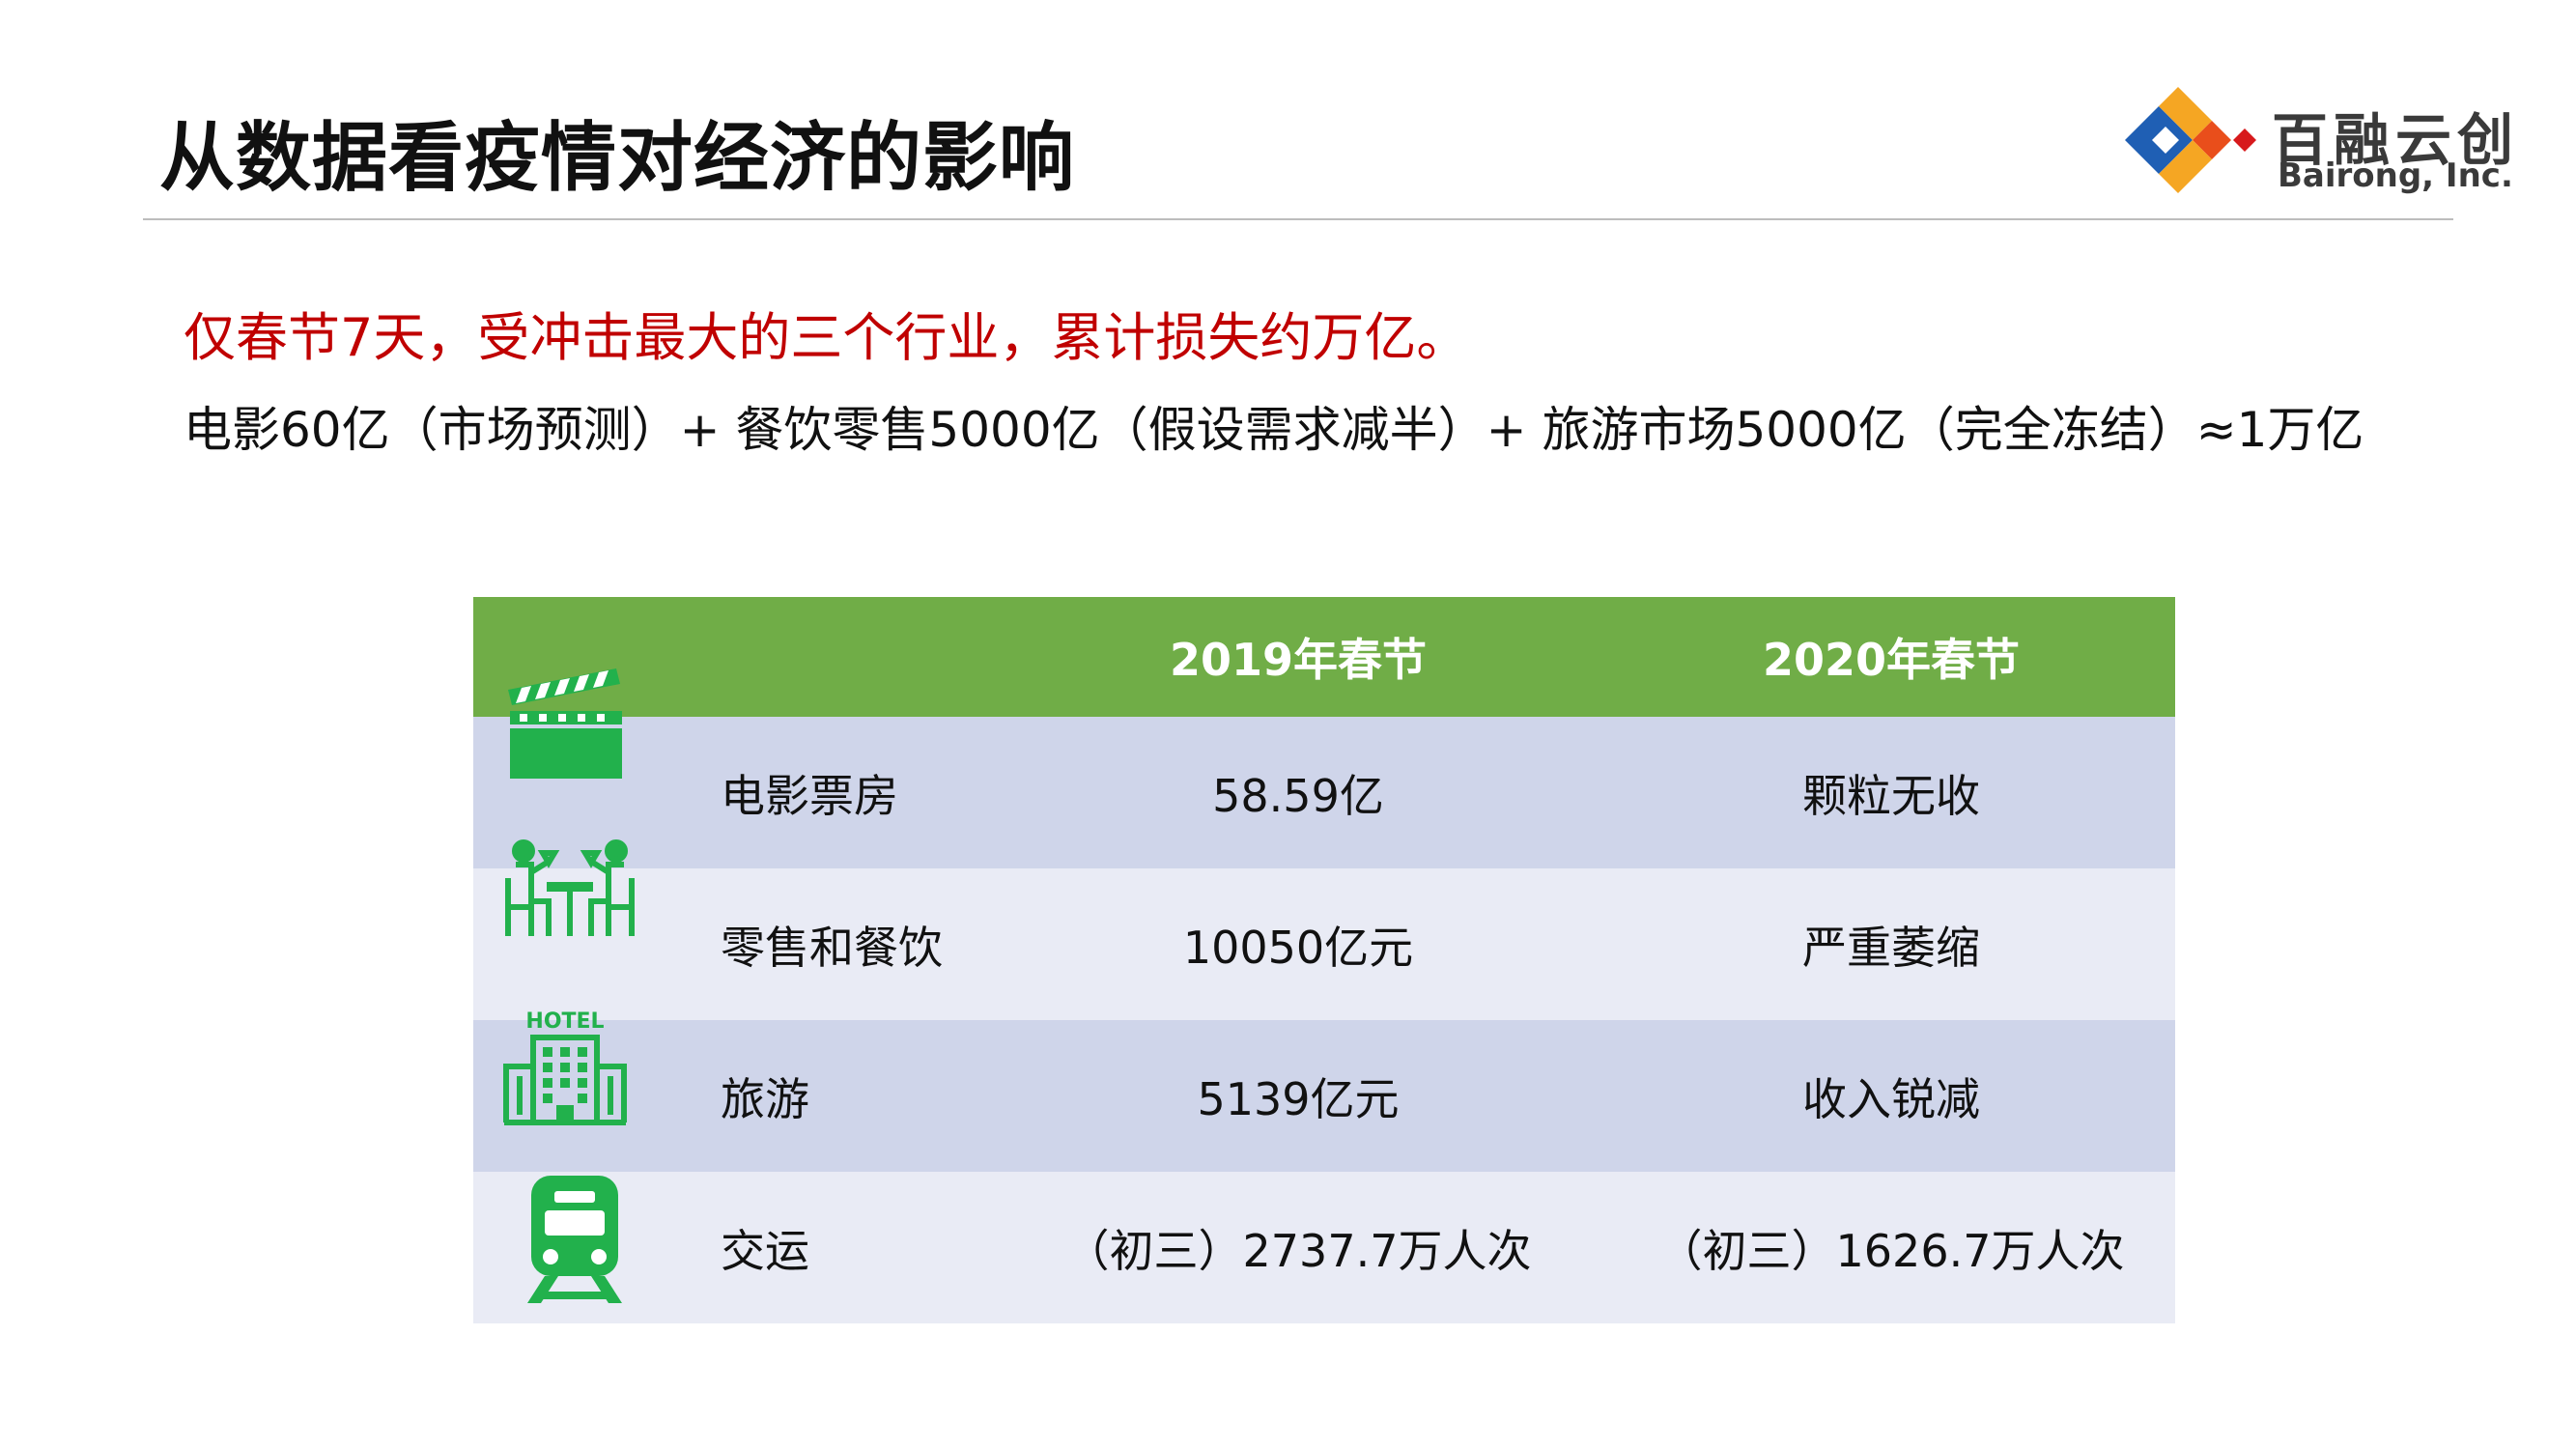 Image resolution: width=2576 pixels, height=1449 pixels. What do you see at coordinates (809, 795) in the screenshot?
I see `row-category: 电影票房` at bounding box center [809, 795].